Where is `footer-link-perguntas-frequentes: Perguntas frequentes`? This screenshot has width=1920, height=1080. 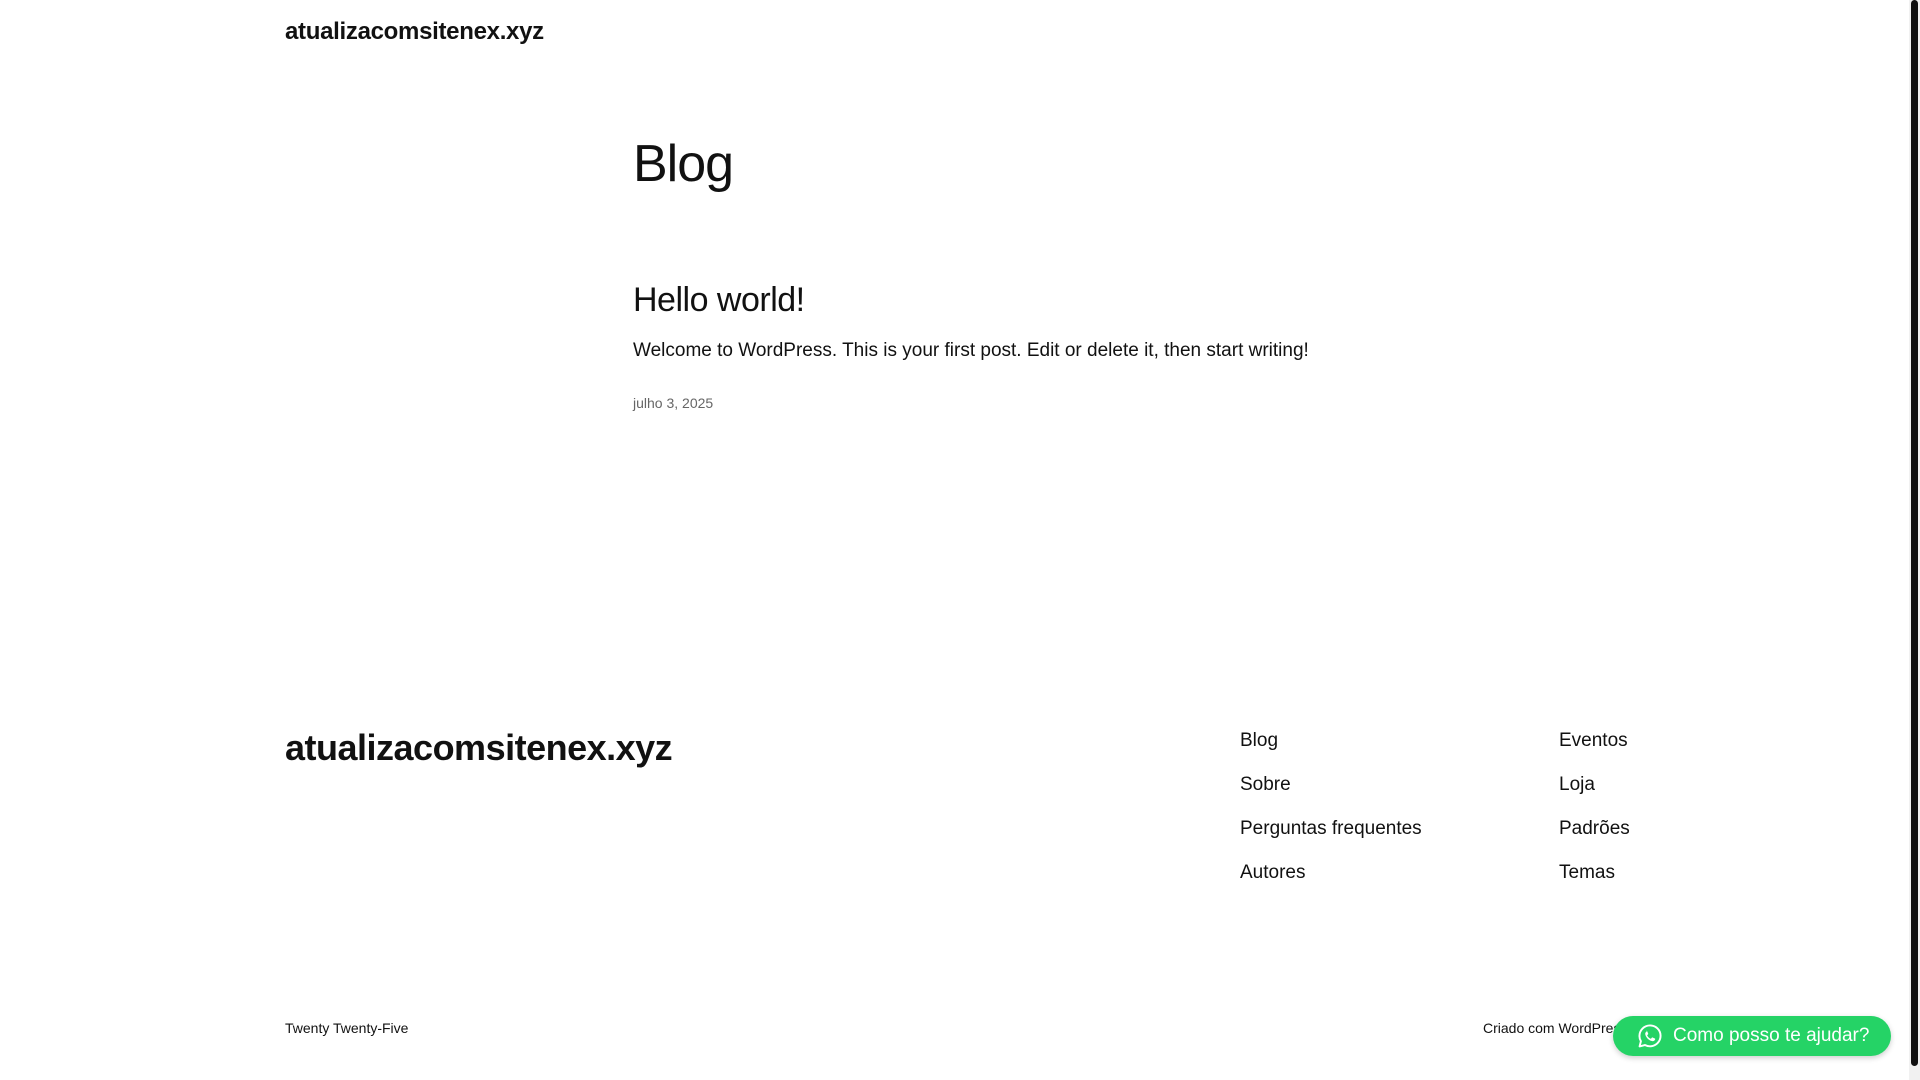
footer-link-perguntas-frequentes: Perguntas frequentes is located at coordinates (1331, 840).